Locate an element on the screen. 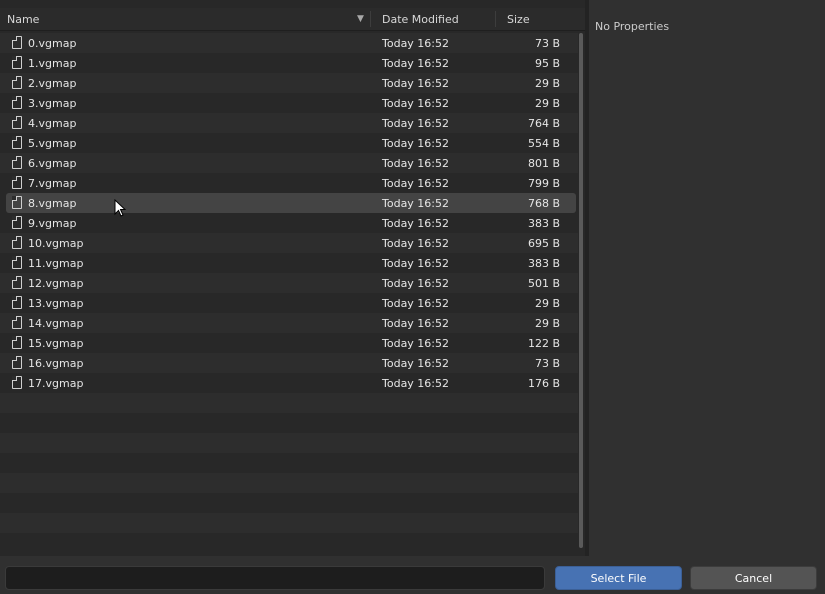 The height and width of the screenshot is (594, 825). file-name: 4.vgmap is located at coordinates (52, 123).